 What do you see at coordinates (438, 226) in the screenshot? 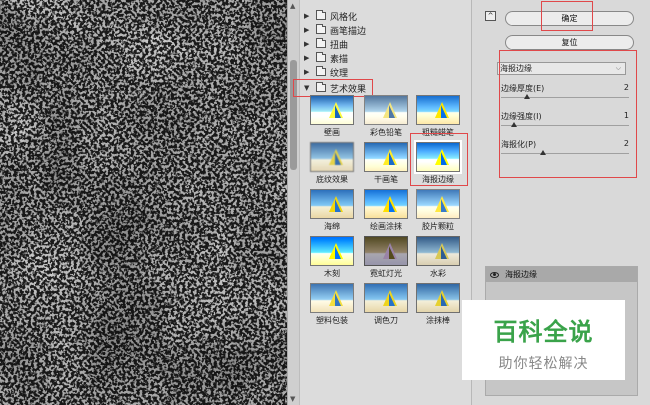
I see `thumbnail-label: 胶片颗粒` at bounding box center [438, 226].